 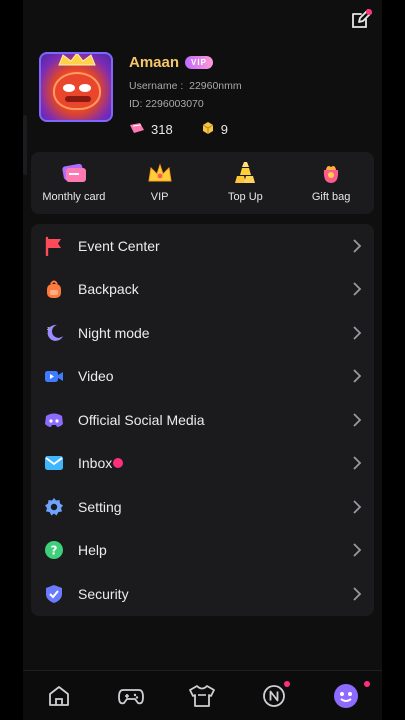 I want to click on nav-notifications, so click(x=274, y=695).